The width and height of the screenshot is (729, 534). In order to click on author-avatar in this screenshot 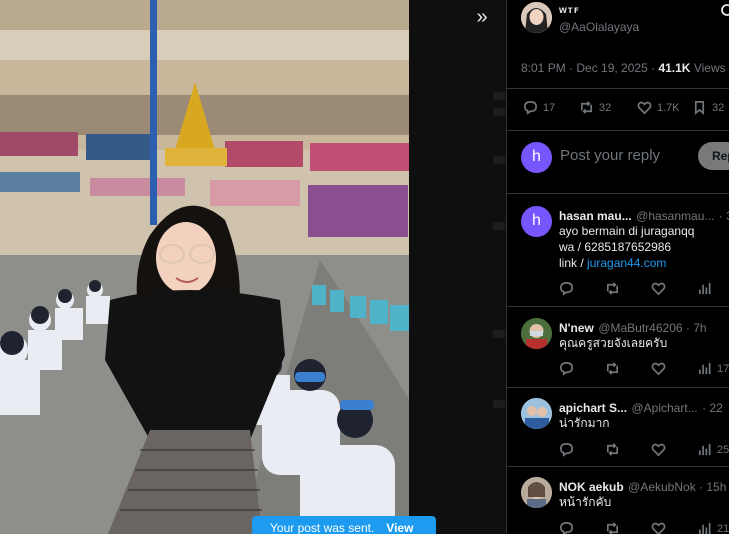, I will do `click(536, 17)`.